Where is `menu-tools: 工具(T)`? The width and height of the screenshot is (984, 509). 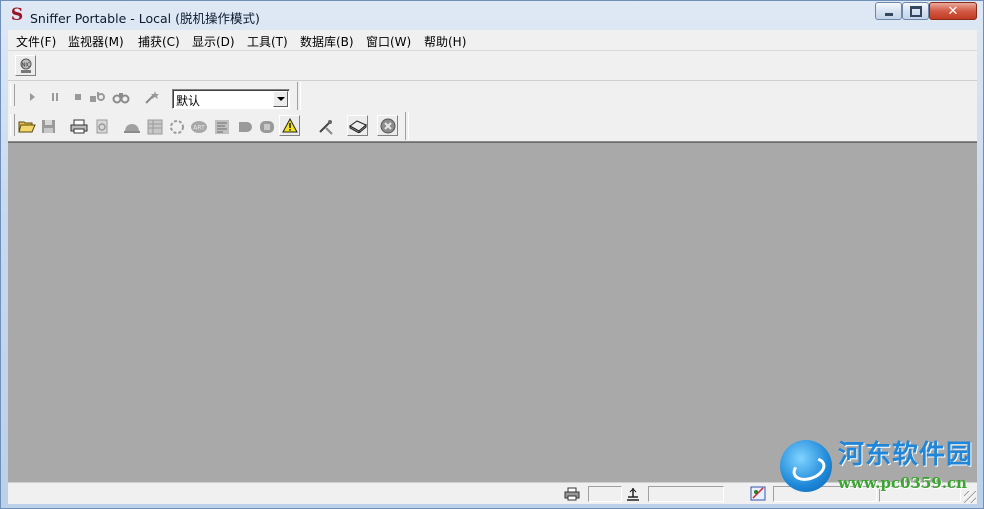
menu-tools: 工具(T) is located at coordinates (267, 41).